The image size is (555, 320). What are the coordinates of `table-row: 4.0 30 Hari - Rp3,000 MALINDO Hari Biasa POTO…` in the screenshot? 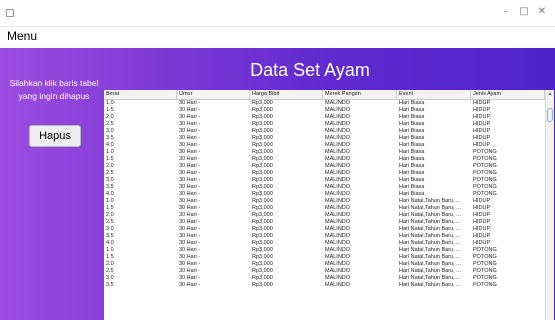 It's located at (324, 194).